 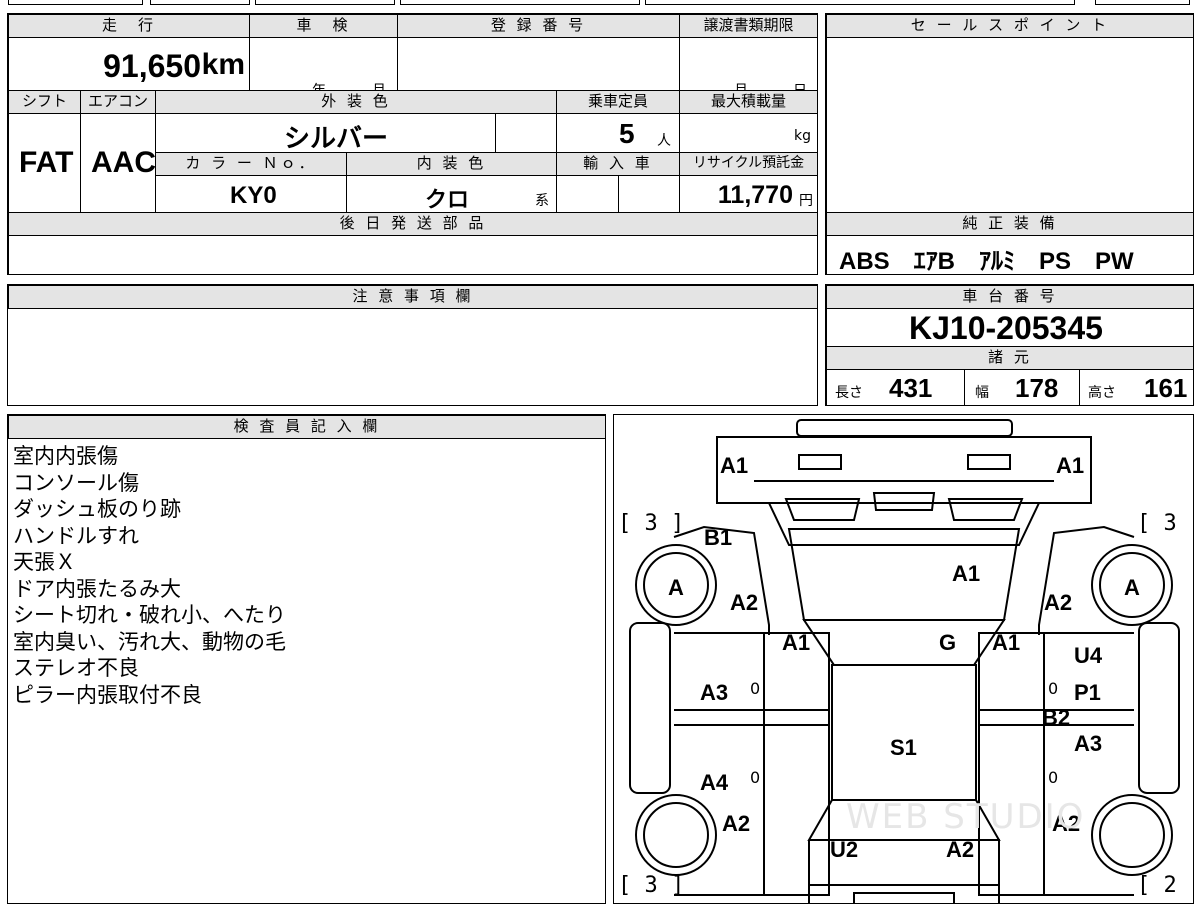 I want to click on inspection-header: 車 検, so click(x=323, y=26).